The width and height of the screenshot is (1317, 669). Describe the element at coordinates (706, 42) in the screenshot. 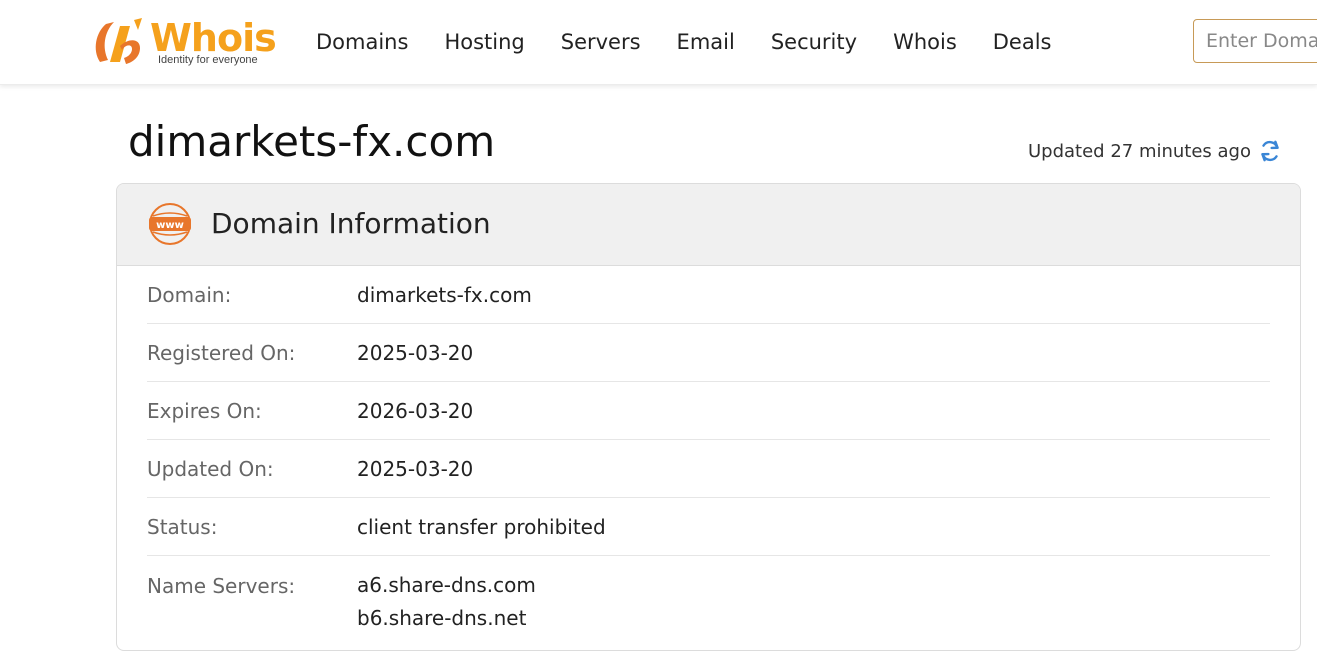

I see `nav-item-email: Email` at that location.